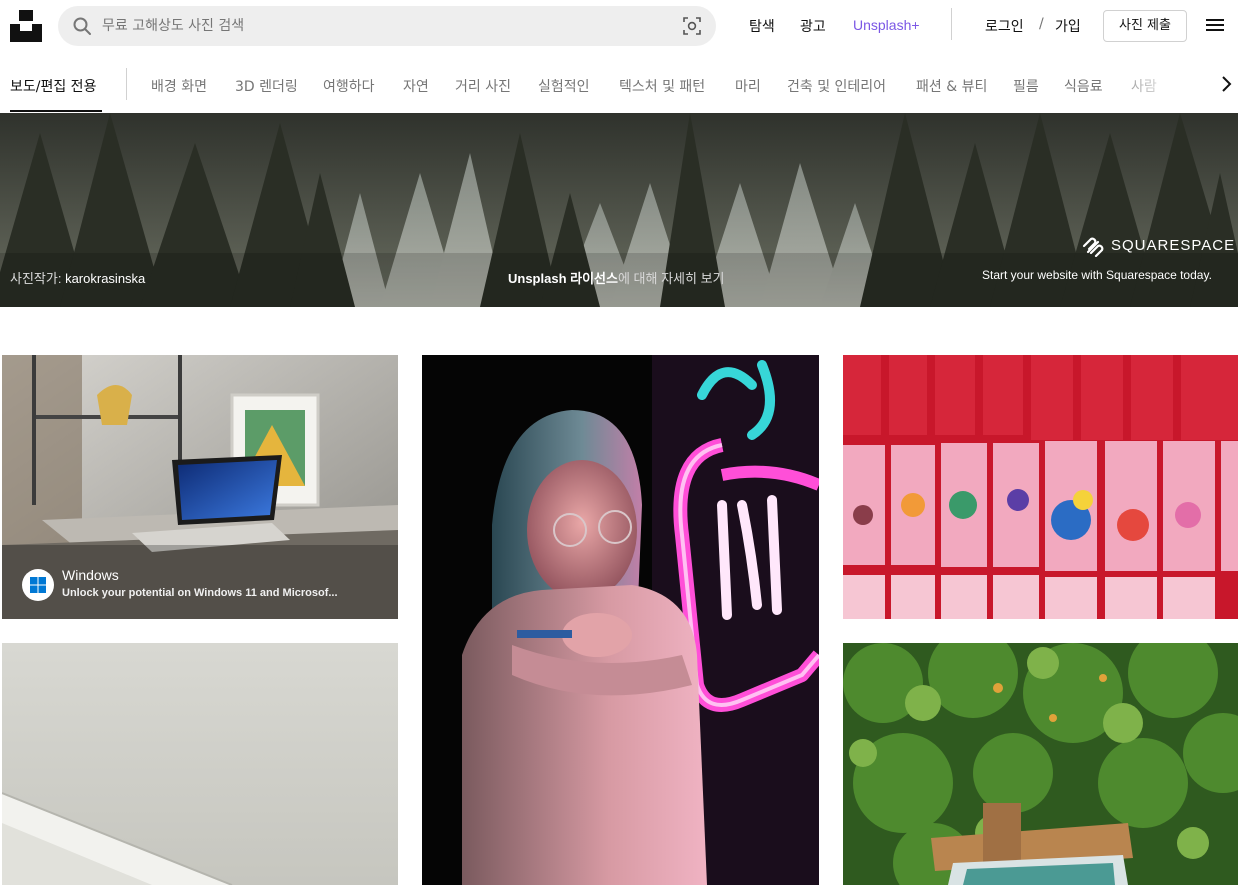 The width and height of the screenshot is (1238, 885). Describe the element at coordinates (53, 86) in the screenshot. I see `topic-editorial: 보도/편집 전용` at that location.